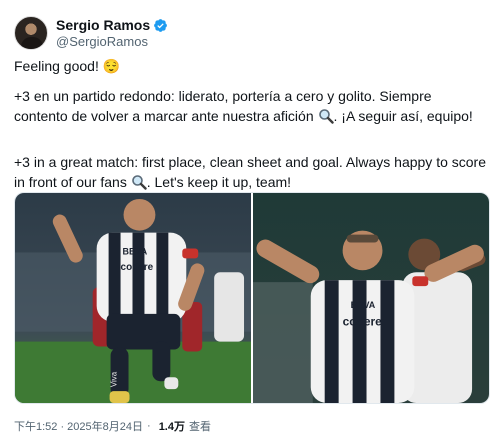 The height and width of the screenshot is (440, 500). I want to click on views-label: 查看, so click(200, 426).